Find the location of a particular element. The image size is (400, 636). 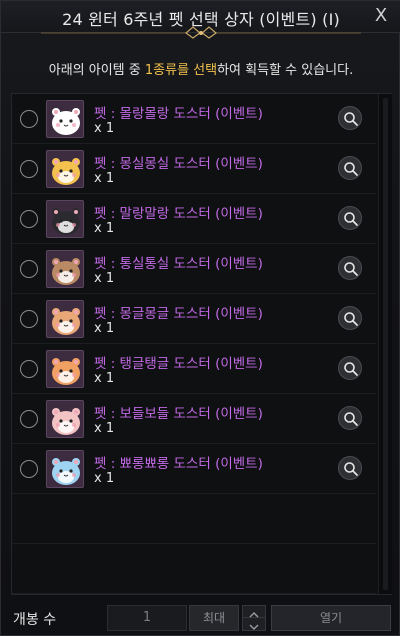

item-name: 펫 : 몽실몽실 도스터 (이벤트) is located at coordinates (178, 164).